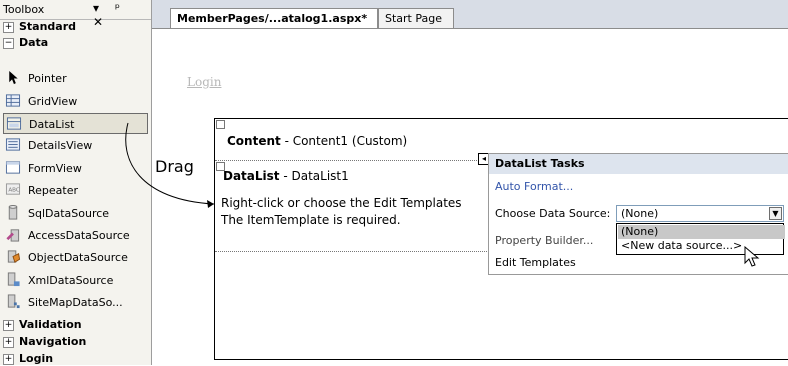 Image resolution: width=788 pixels, height=366 pixels. What do you see at coordinates (254, 141) in the screenshot?
I see `content-name: Content` at bounding box center [254, 141].